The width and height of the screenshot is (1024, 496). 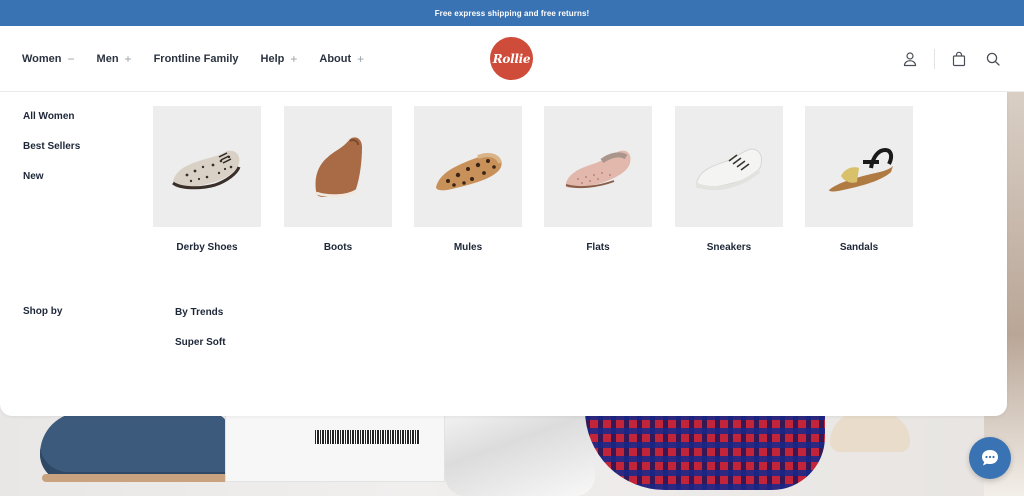 I want to click on trend-links: By Trends Super Soft, so click(x=200, y=336).